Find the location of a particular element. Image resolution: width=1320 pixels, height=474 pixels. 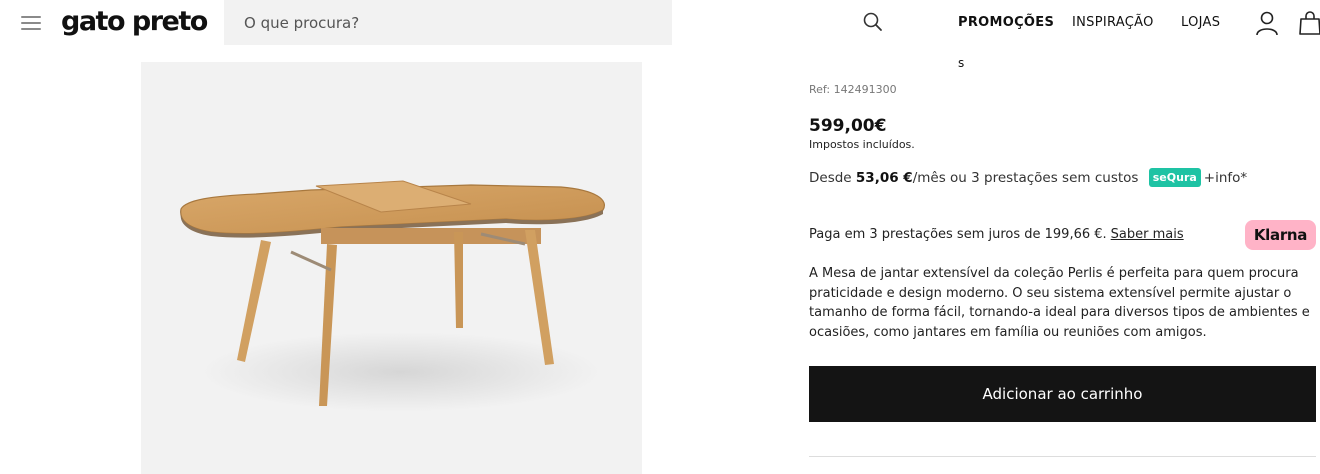

nav-lojas: LOJAS is located at coordinates (1200, 23).